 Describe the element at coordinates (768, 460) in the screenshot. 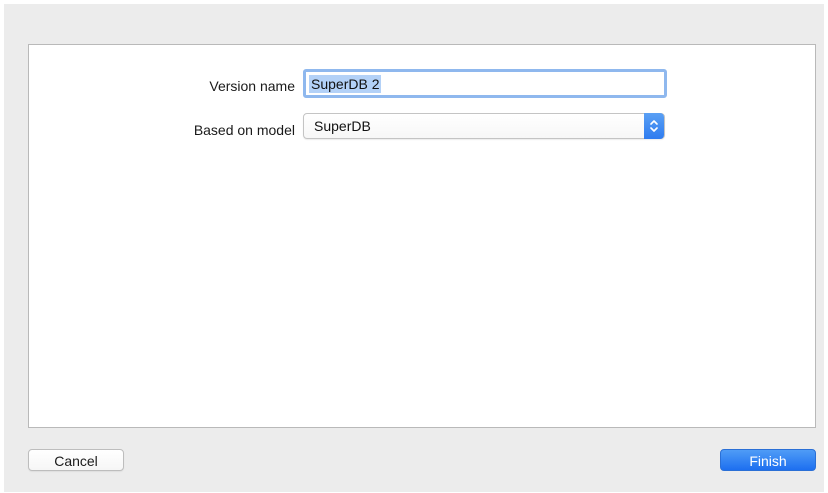

I see `finish-button: Finish` at that location.